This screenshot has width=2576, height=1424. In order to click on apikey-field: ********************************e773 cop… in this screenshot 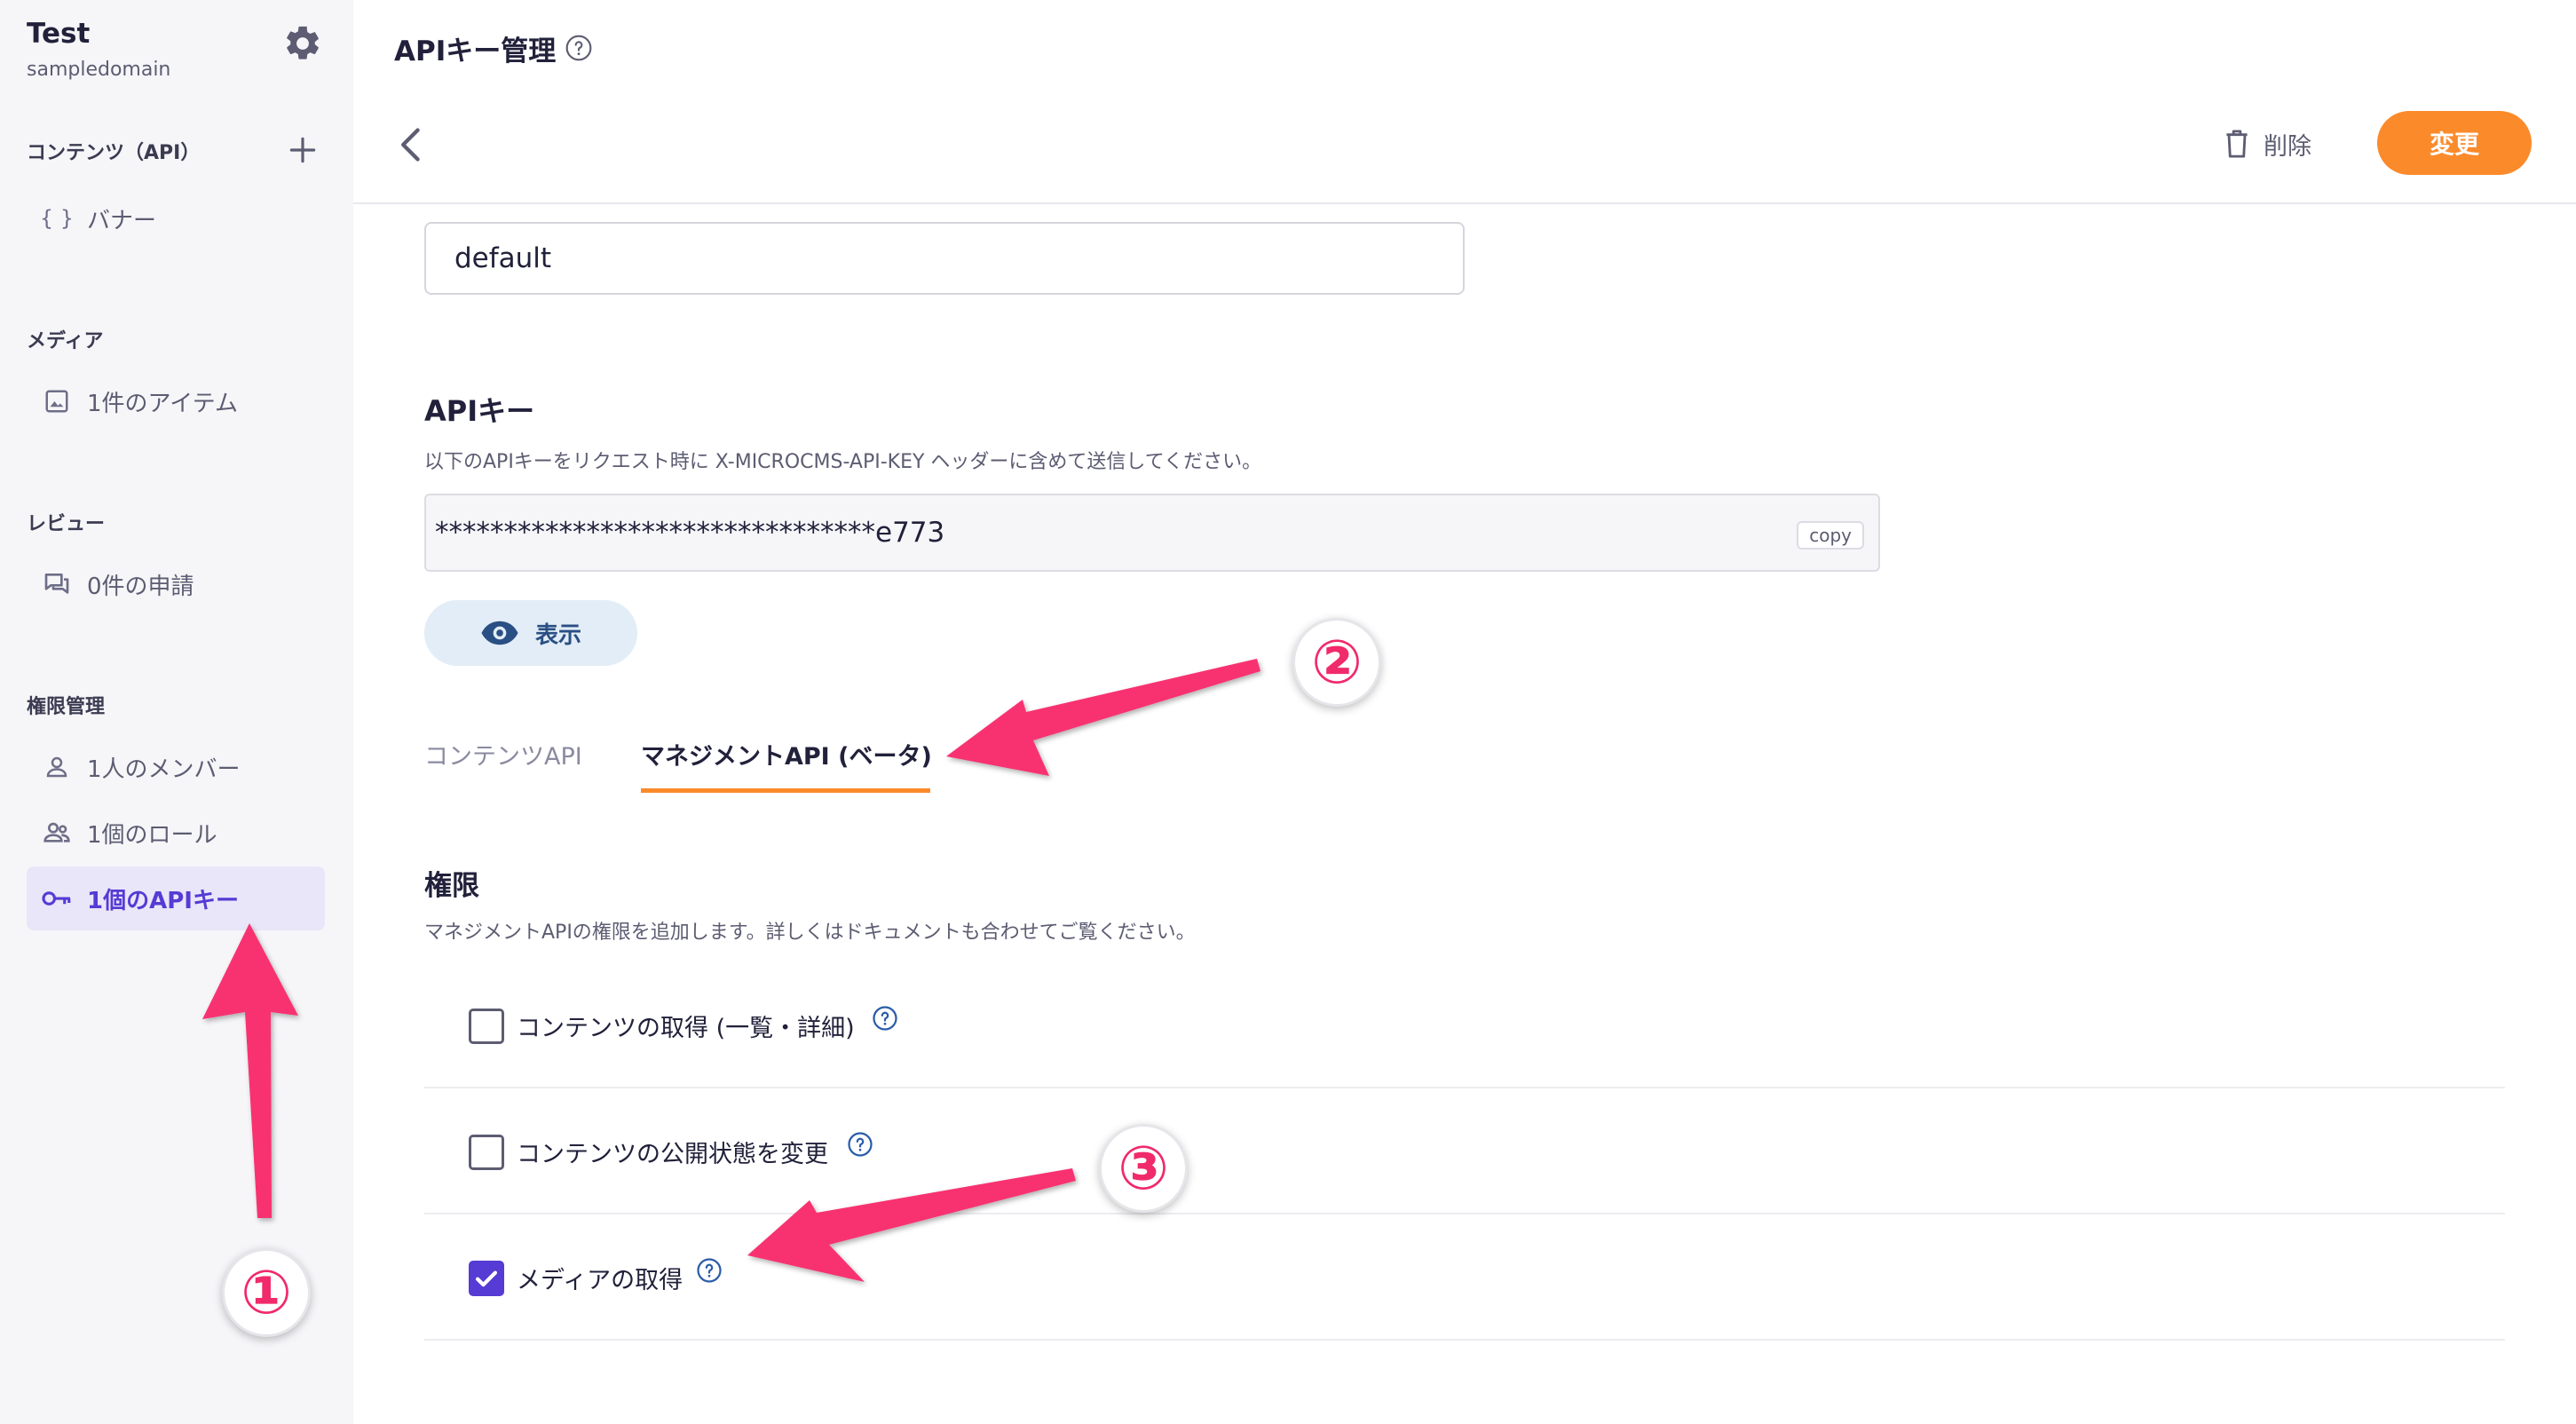, I will do `click(1152, 533)`.